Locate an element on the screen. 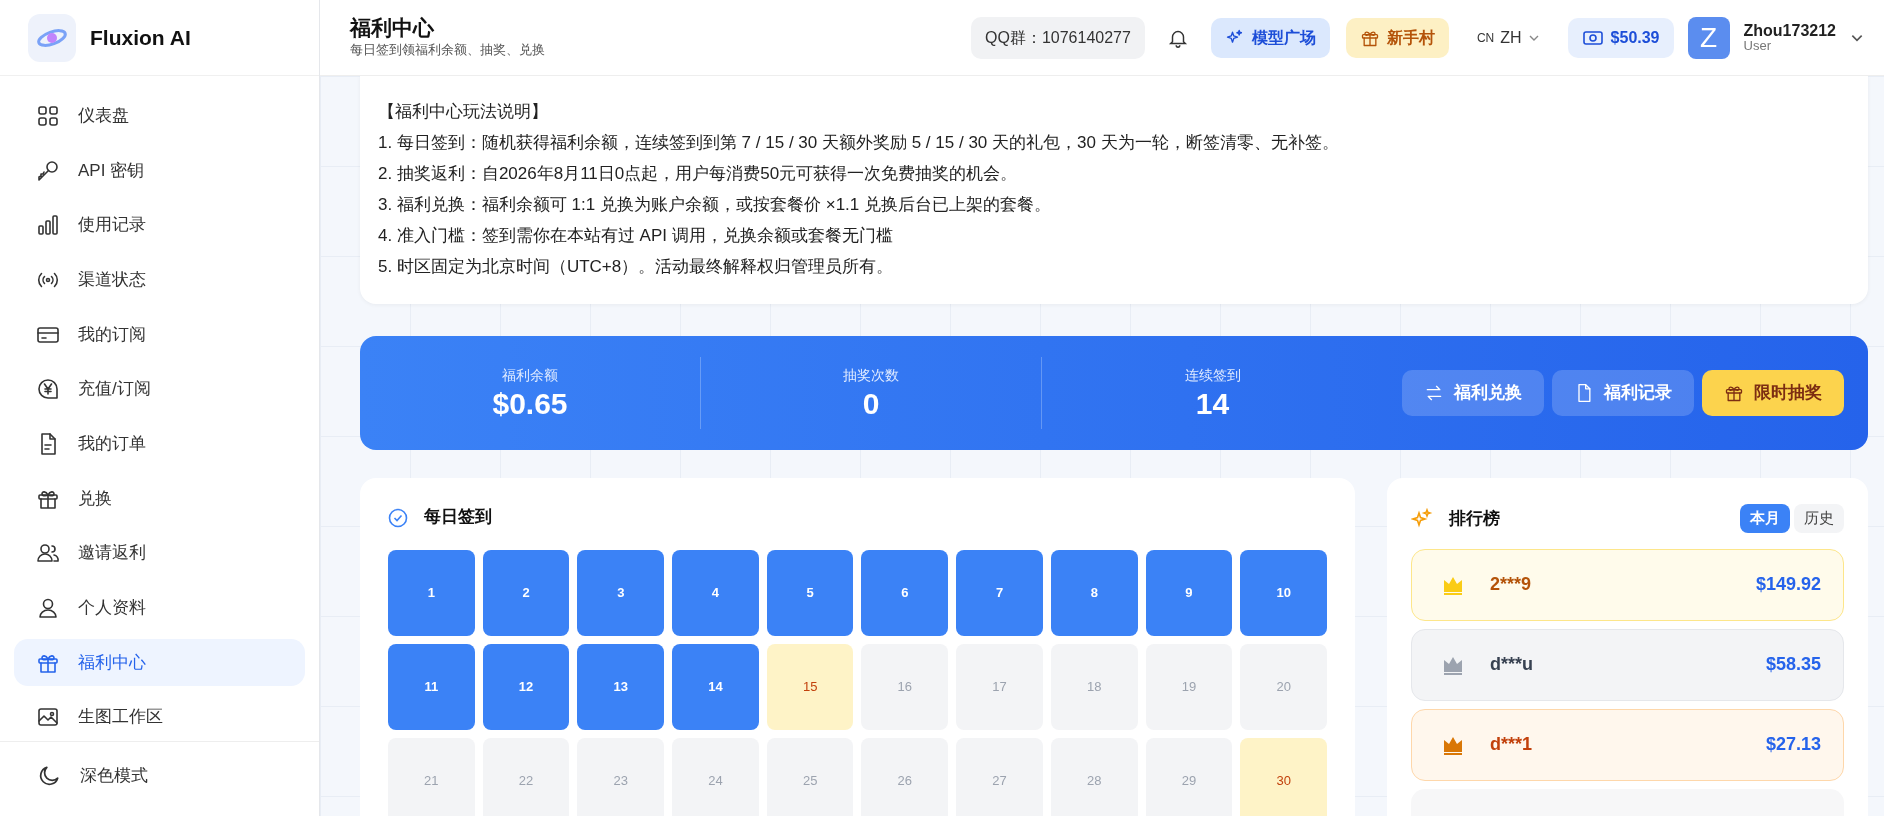  day-tile: 10 is located at coordinates (1283, 592).